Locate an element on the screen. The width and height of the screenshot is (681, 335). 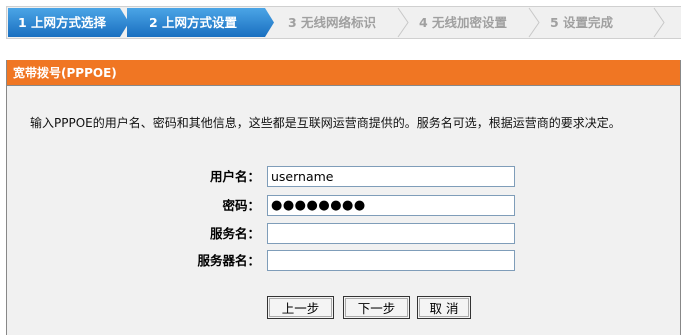
step-label: 5 设置完成 is located at coordinates (582, 22).